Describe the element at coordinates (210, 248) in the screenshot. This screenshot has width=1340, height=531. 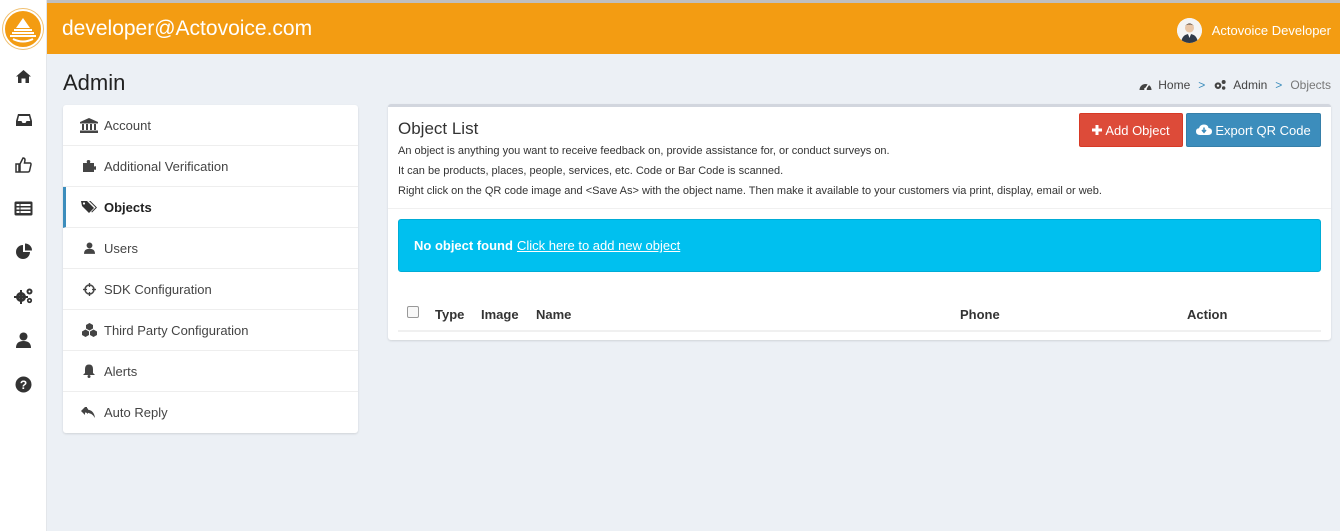
I see `menu-item-users: Users` at that location.